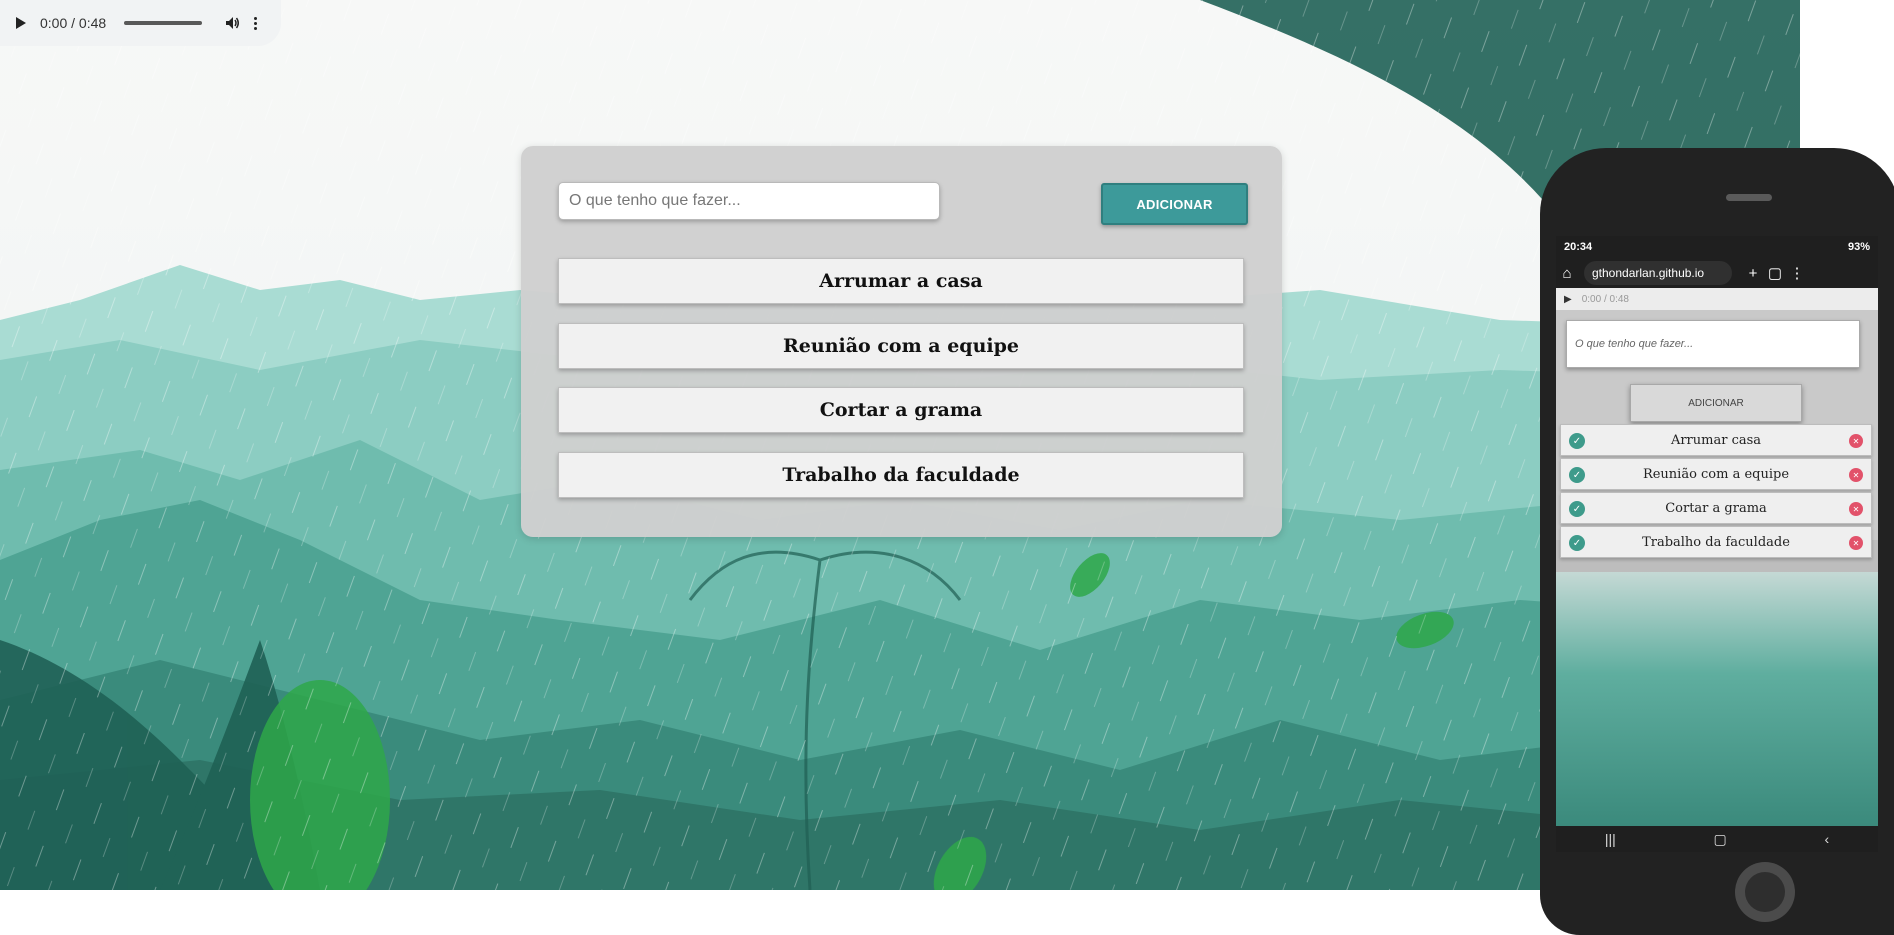 The width and height of the screenshot is (1894, 935). Describe the element at coordinates (21, 23) in the screenshot. I see `play-icon` at that location.